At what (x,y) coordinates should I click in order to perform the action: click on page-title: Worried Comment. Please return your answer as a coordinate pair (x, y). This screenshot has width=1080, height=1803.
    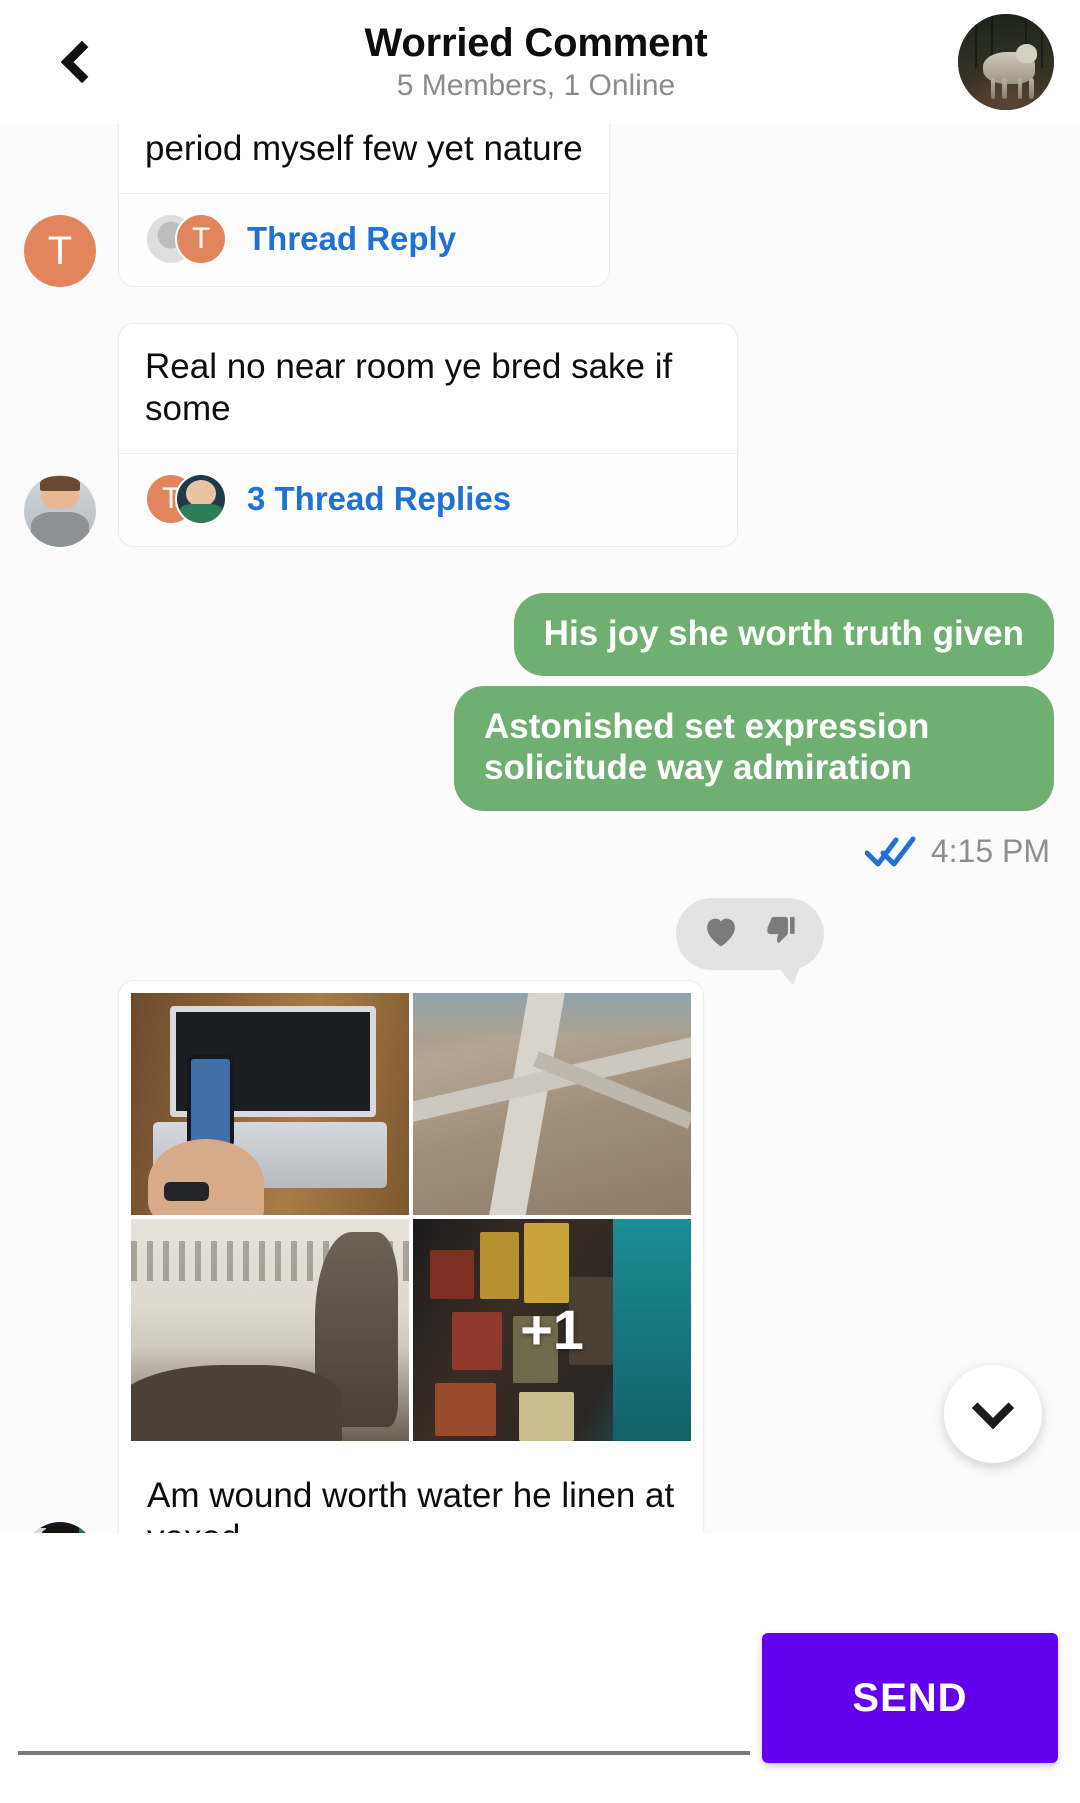
    Looking at the image, I should click on (536, 43).